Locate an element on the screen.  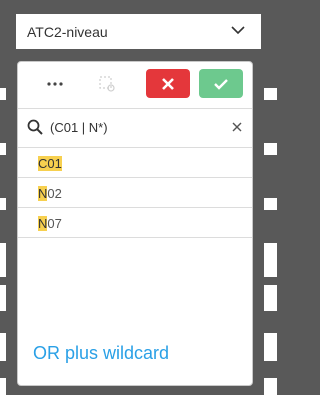
cancel-button is located at coordinates (168, 83).